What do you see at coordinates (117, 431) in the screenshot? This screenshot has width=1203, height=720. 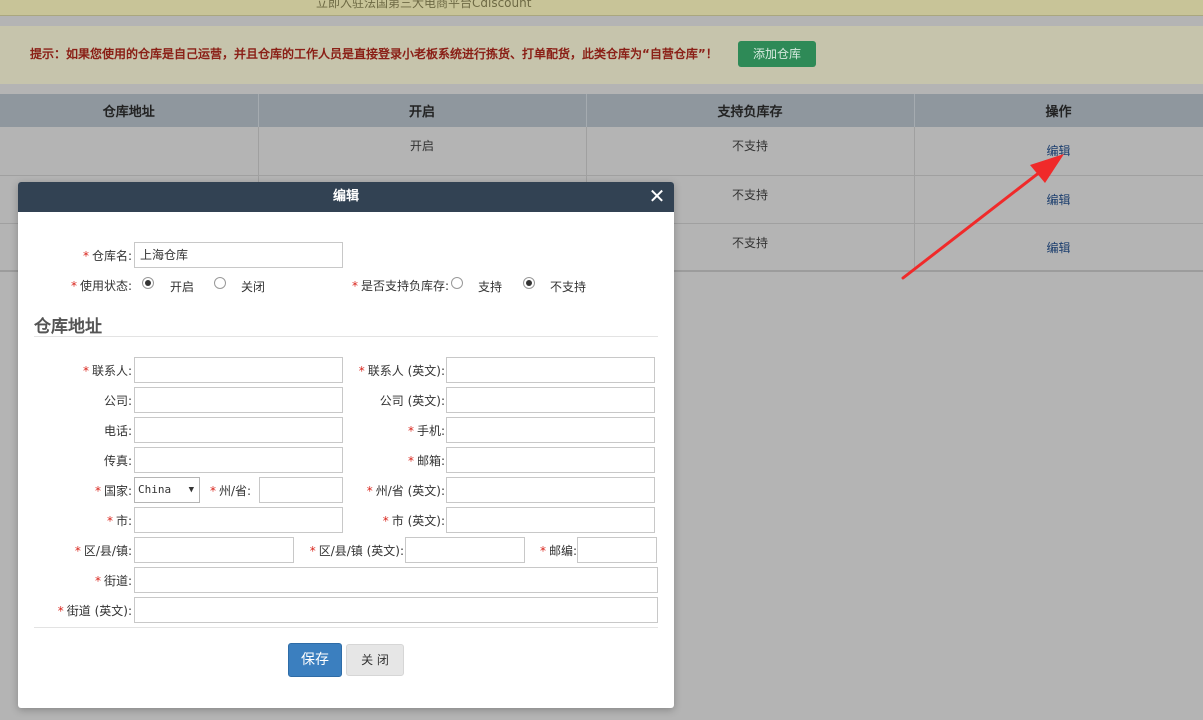 I see `phone-label: 电话:` at bounding box center [117, 431].